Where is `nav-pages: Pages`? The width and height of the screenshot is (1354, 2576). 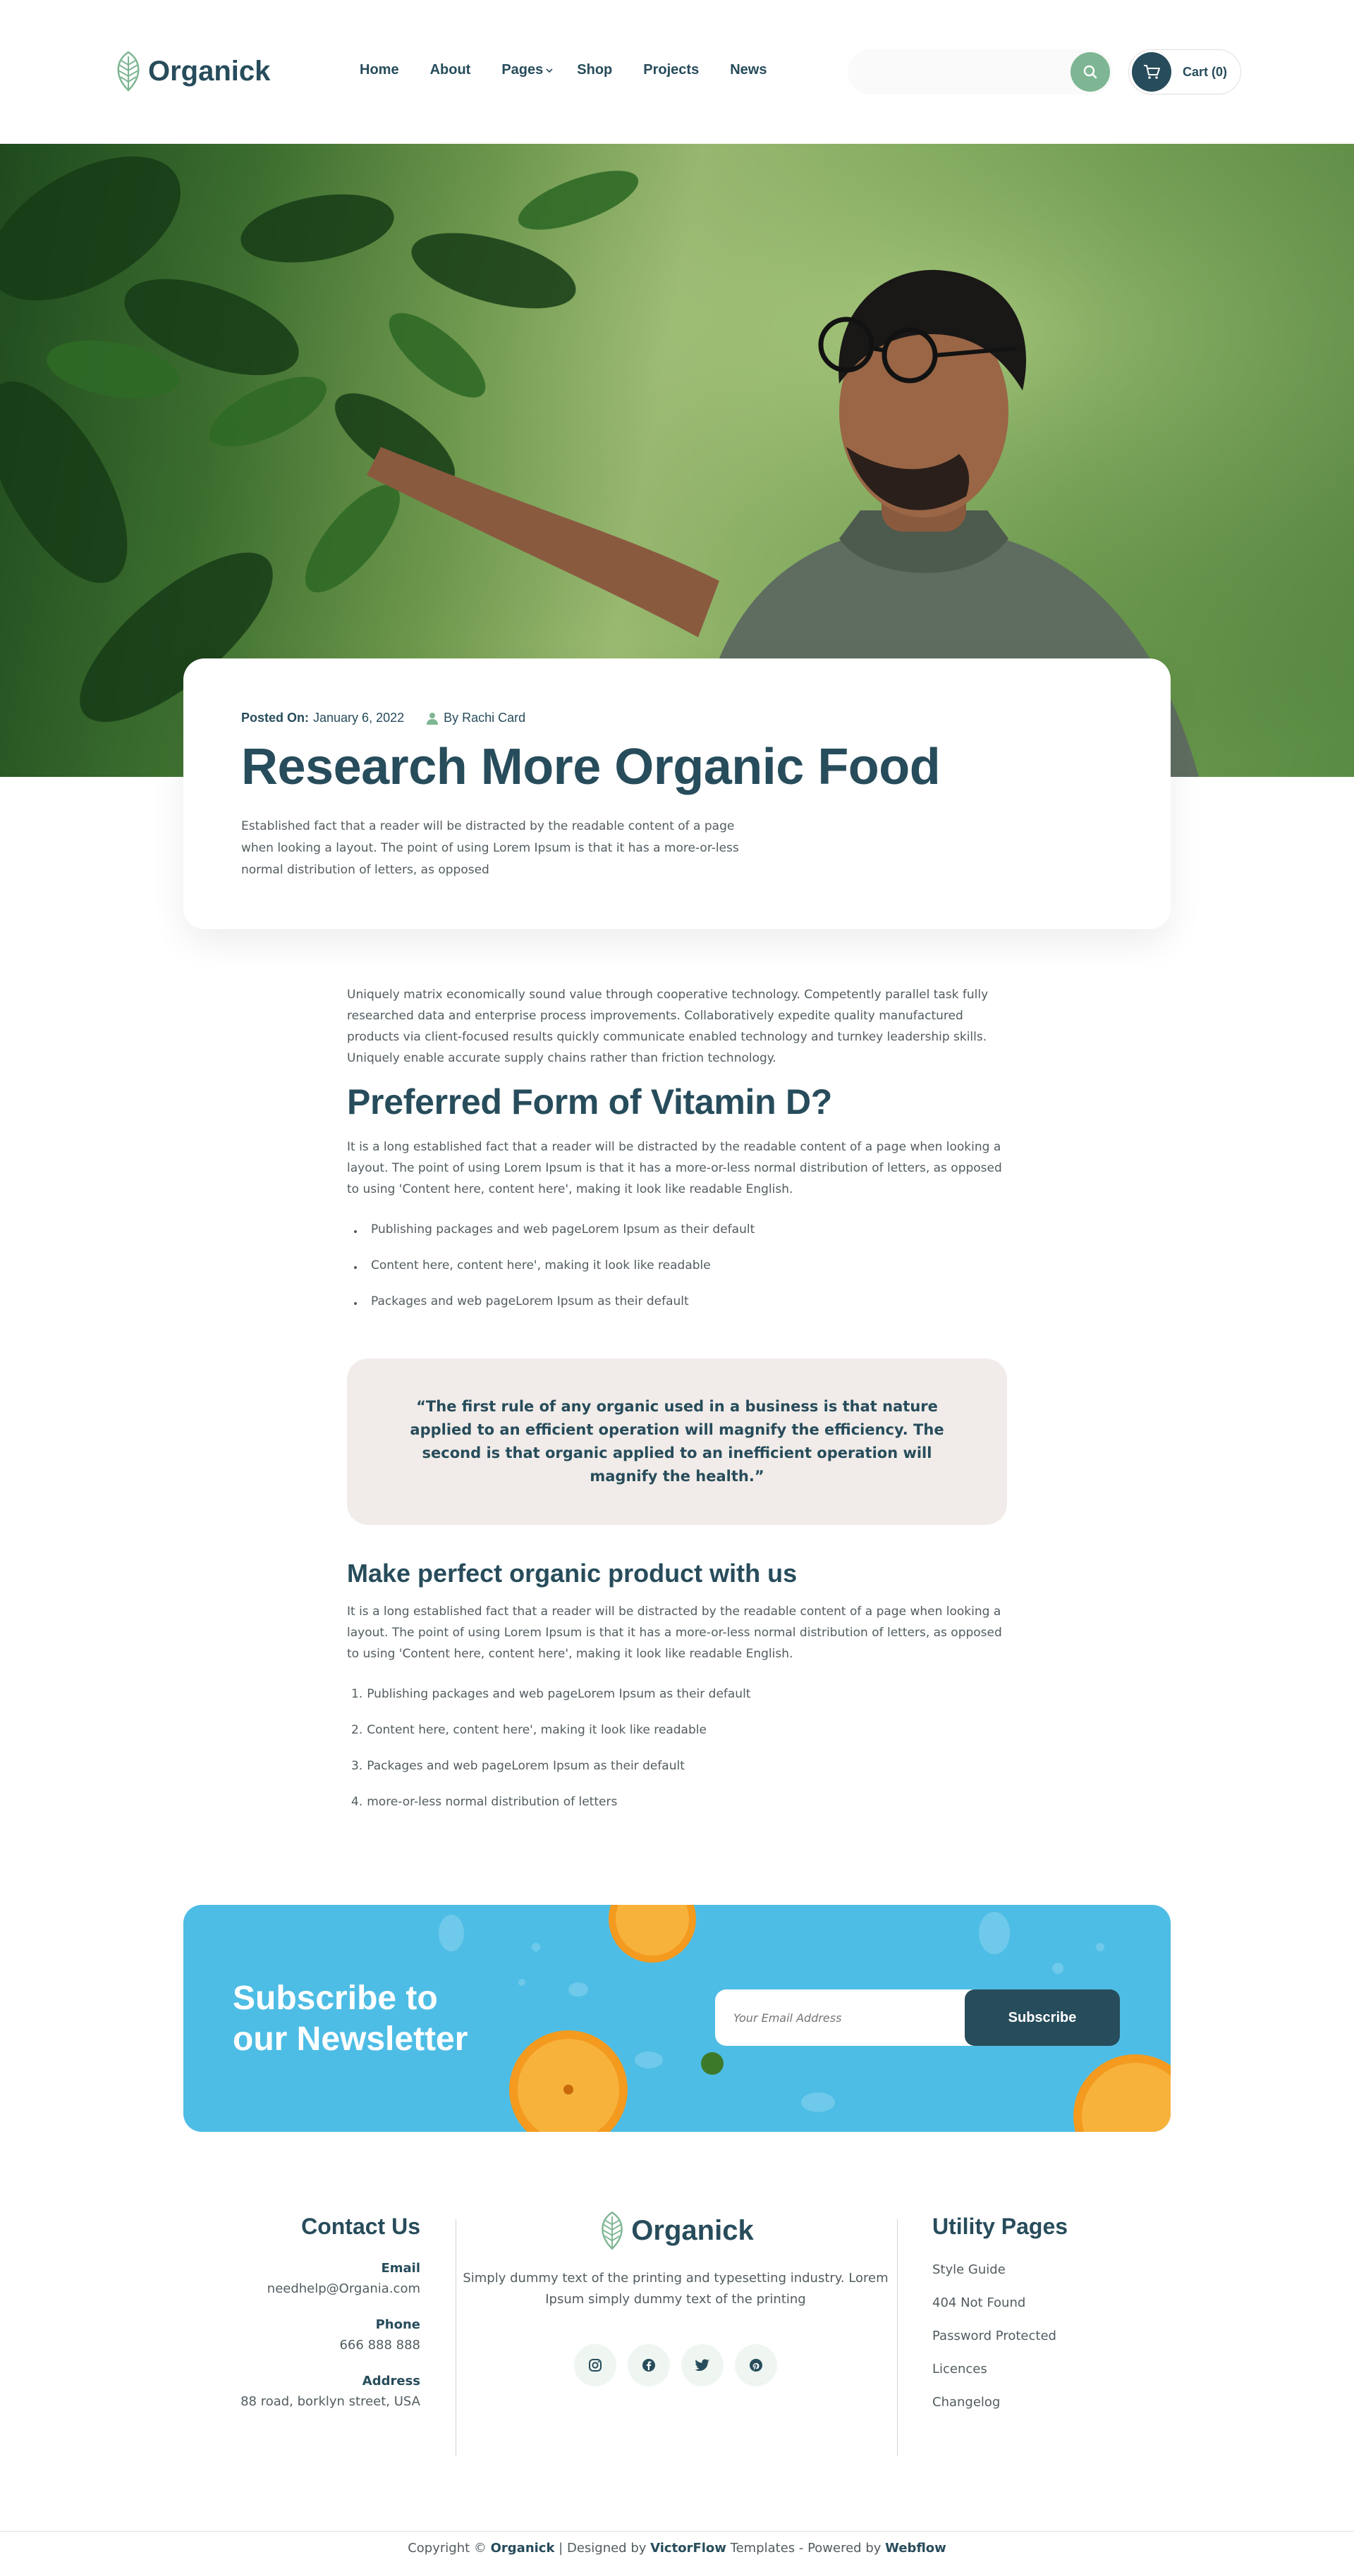
nav-pages: Pages is located at coordinates (527, 70).